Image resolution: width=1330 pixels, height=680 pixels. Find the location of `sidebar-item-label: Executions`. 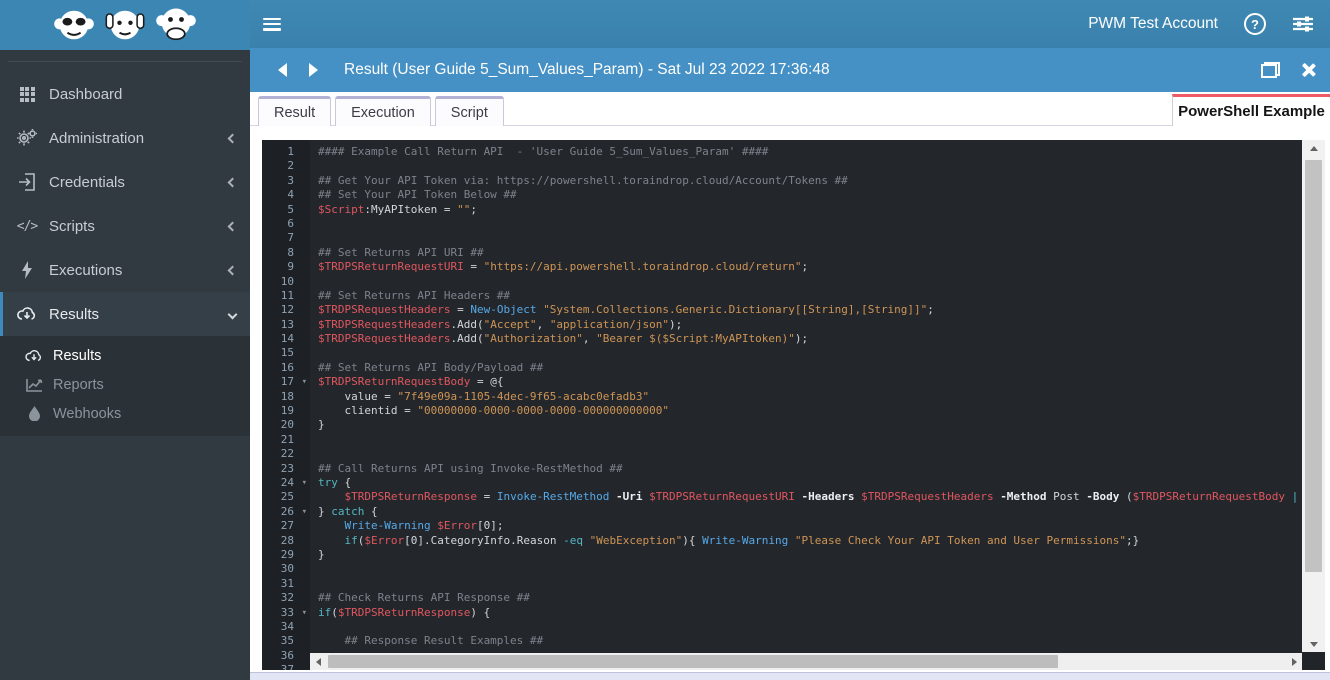

sidebar-item-label: Executions is located at coordinates (86, 270).